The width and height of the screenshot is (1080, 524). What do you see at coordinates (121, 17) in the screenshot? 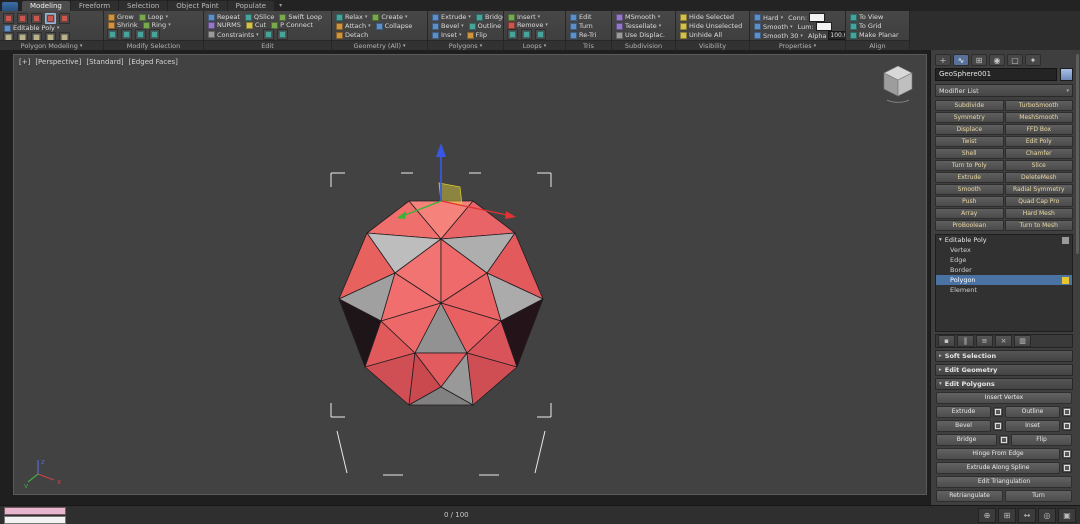
I see `grow-button: Grow` at bounding box center [121, 17].